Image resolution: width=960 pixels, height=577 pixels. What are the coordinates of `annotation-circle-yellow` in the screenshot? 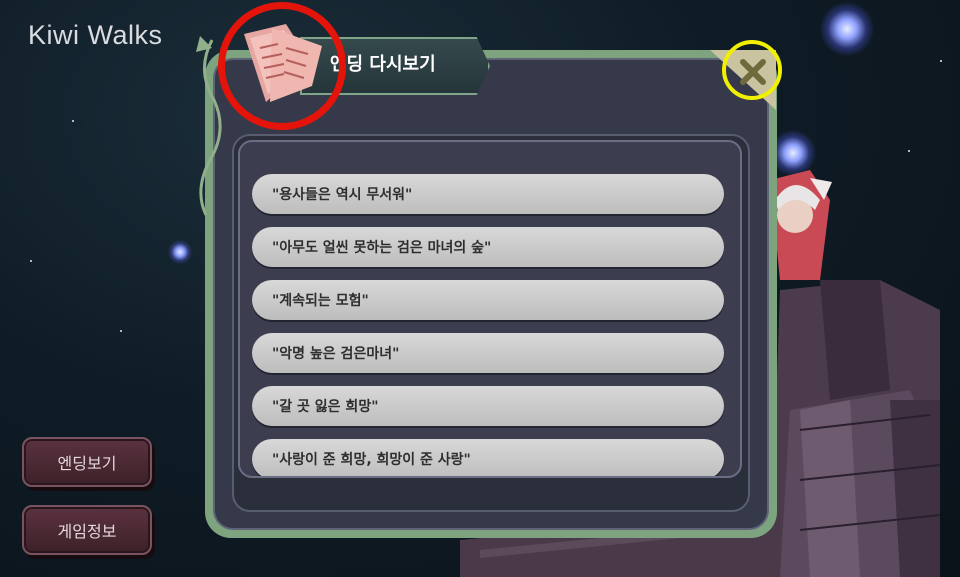 It's located at (752, 70).